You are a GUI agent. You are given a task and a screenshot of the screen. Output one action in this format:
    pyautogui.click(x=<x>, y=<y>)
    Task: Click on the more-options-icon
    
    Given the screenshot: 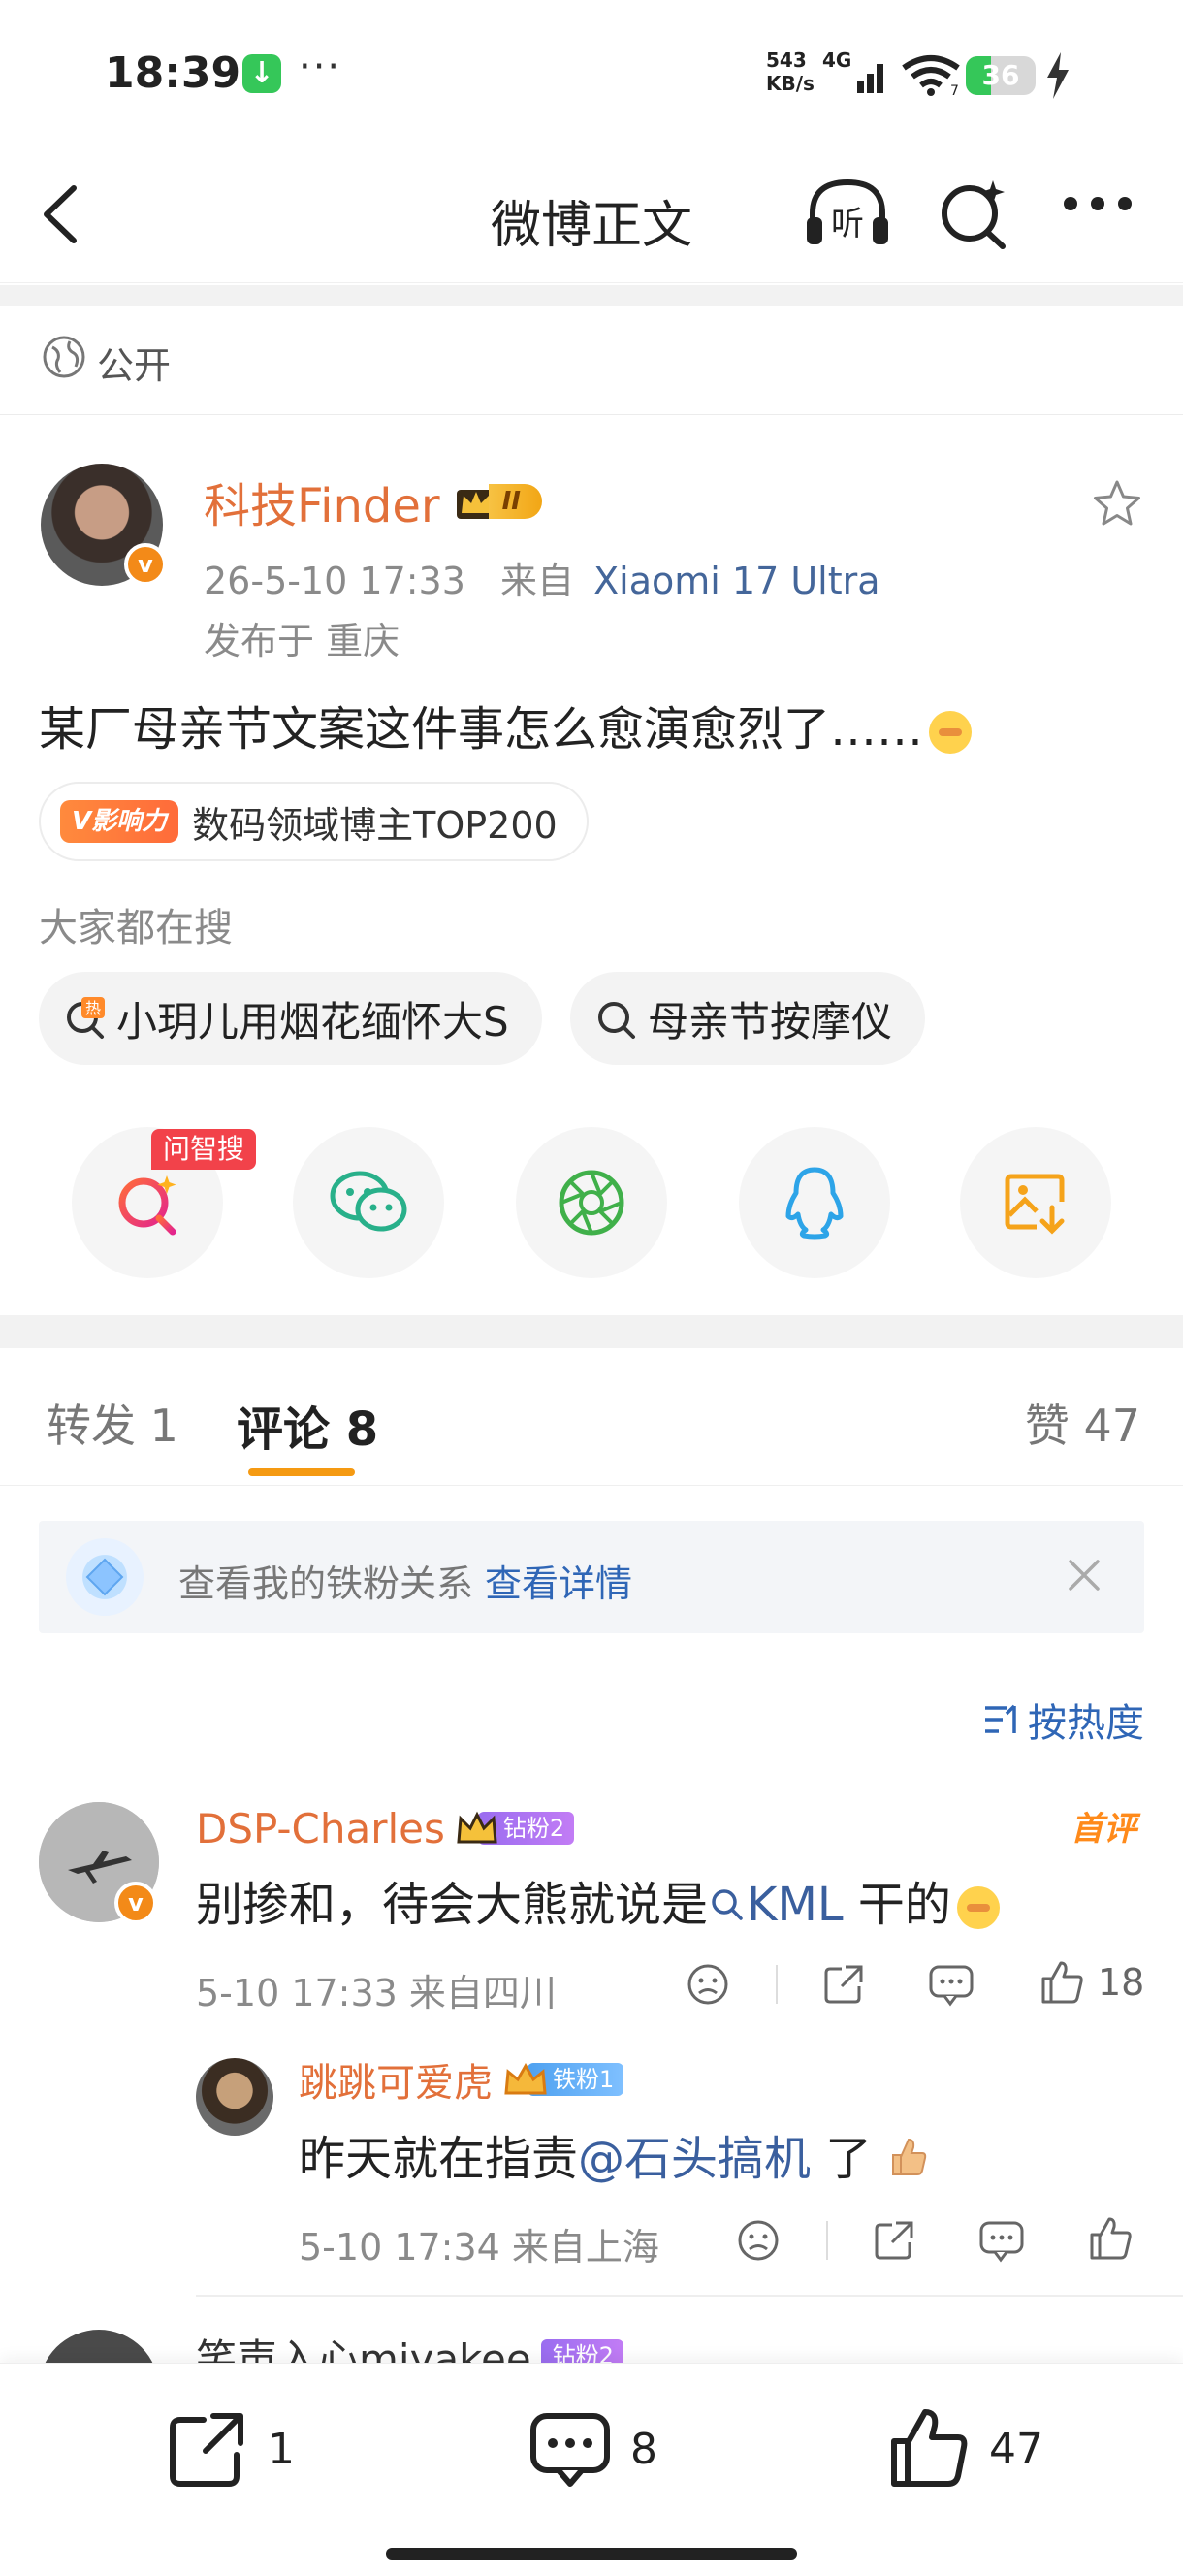 What is the action you would take?
    pyautogui.click(x=1098, y=203)
    